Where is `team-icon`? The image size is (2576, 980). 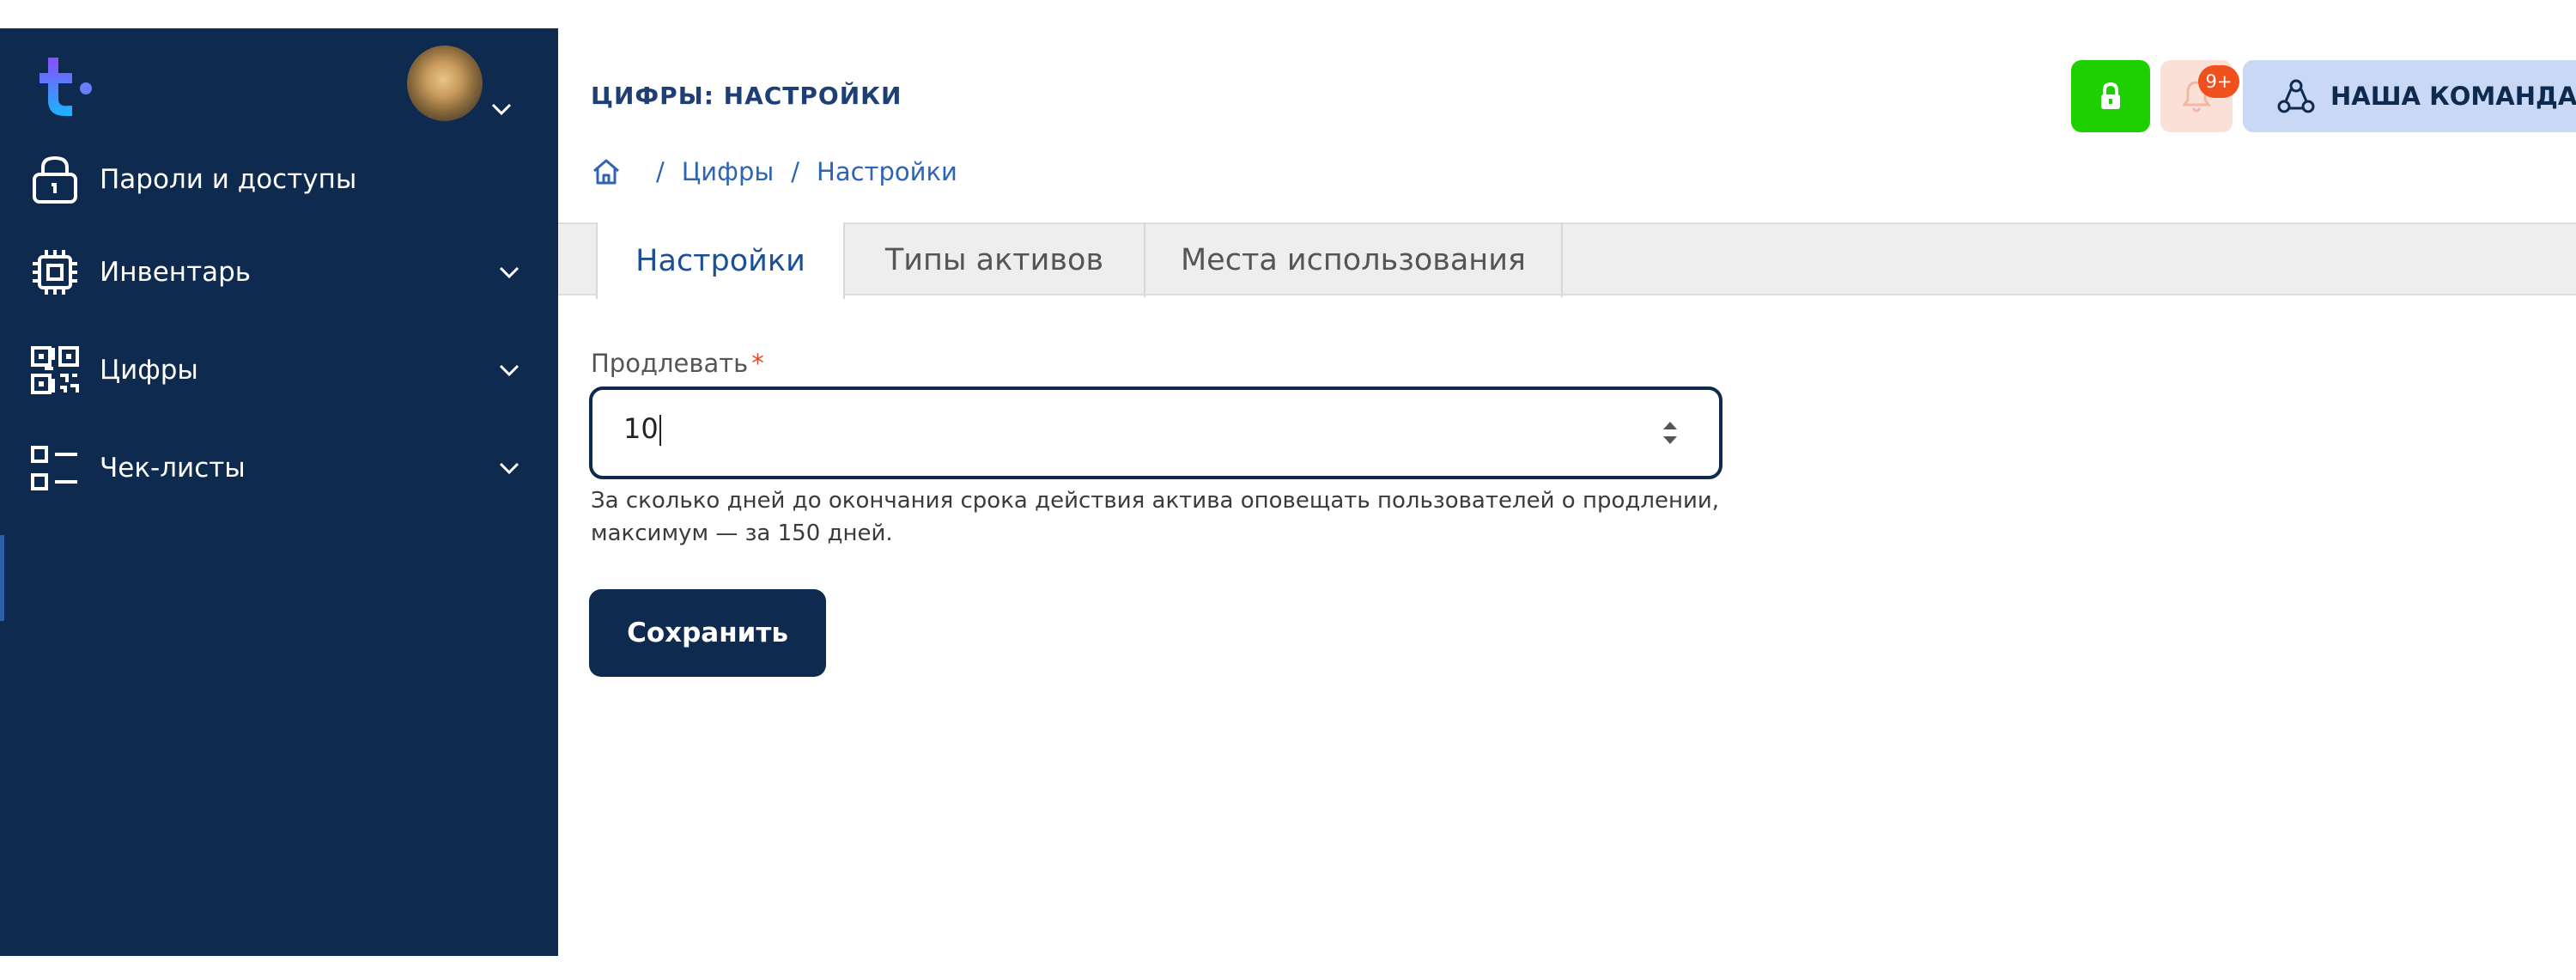
team-icon is located at coordinates (2296, 96).